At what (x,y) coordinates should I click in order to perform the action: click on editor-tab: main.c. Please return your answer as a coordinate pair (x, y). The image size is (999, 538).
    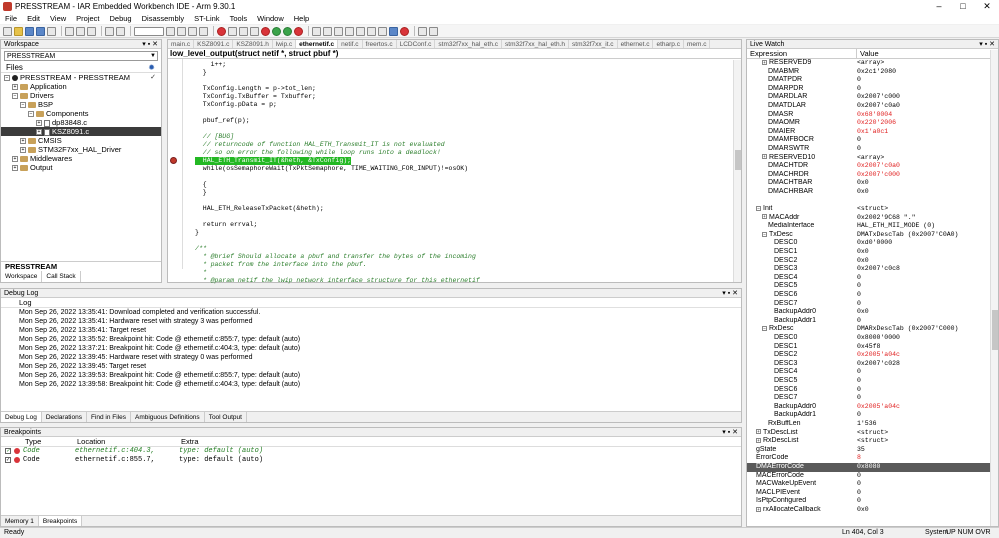
    Looking at the image, I should click on (181, 44).